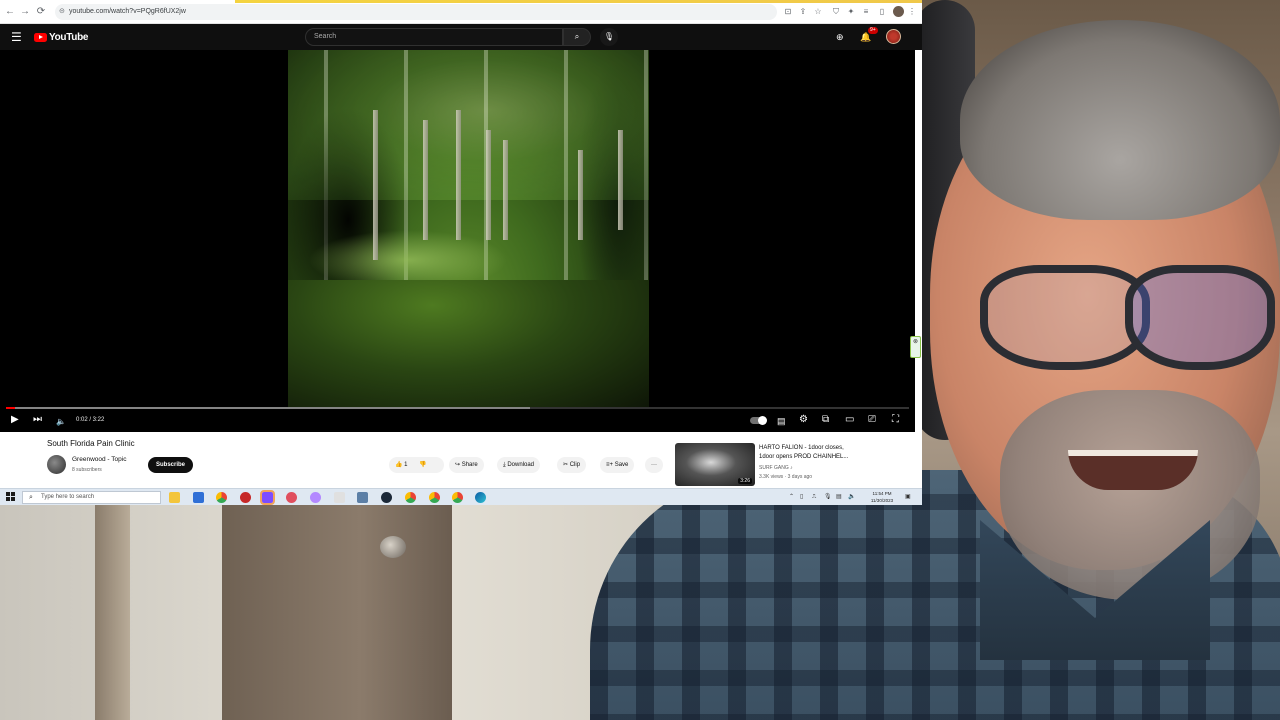  Describe the element at coordinates (468, 228) in the screenshot. I see `video-forest-frame` at that location.